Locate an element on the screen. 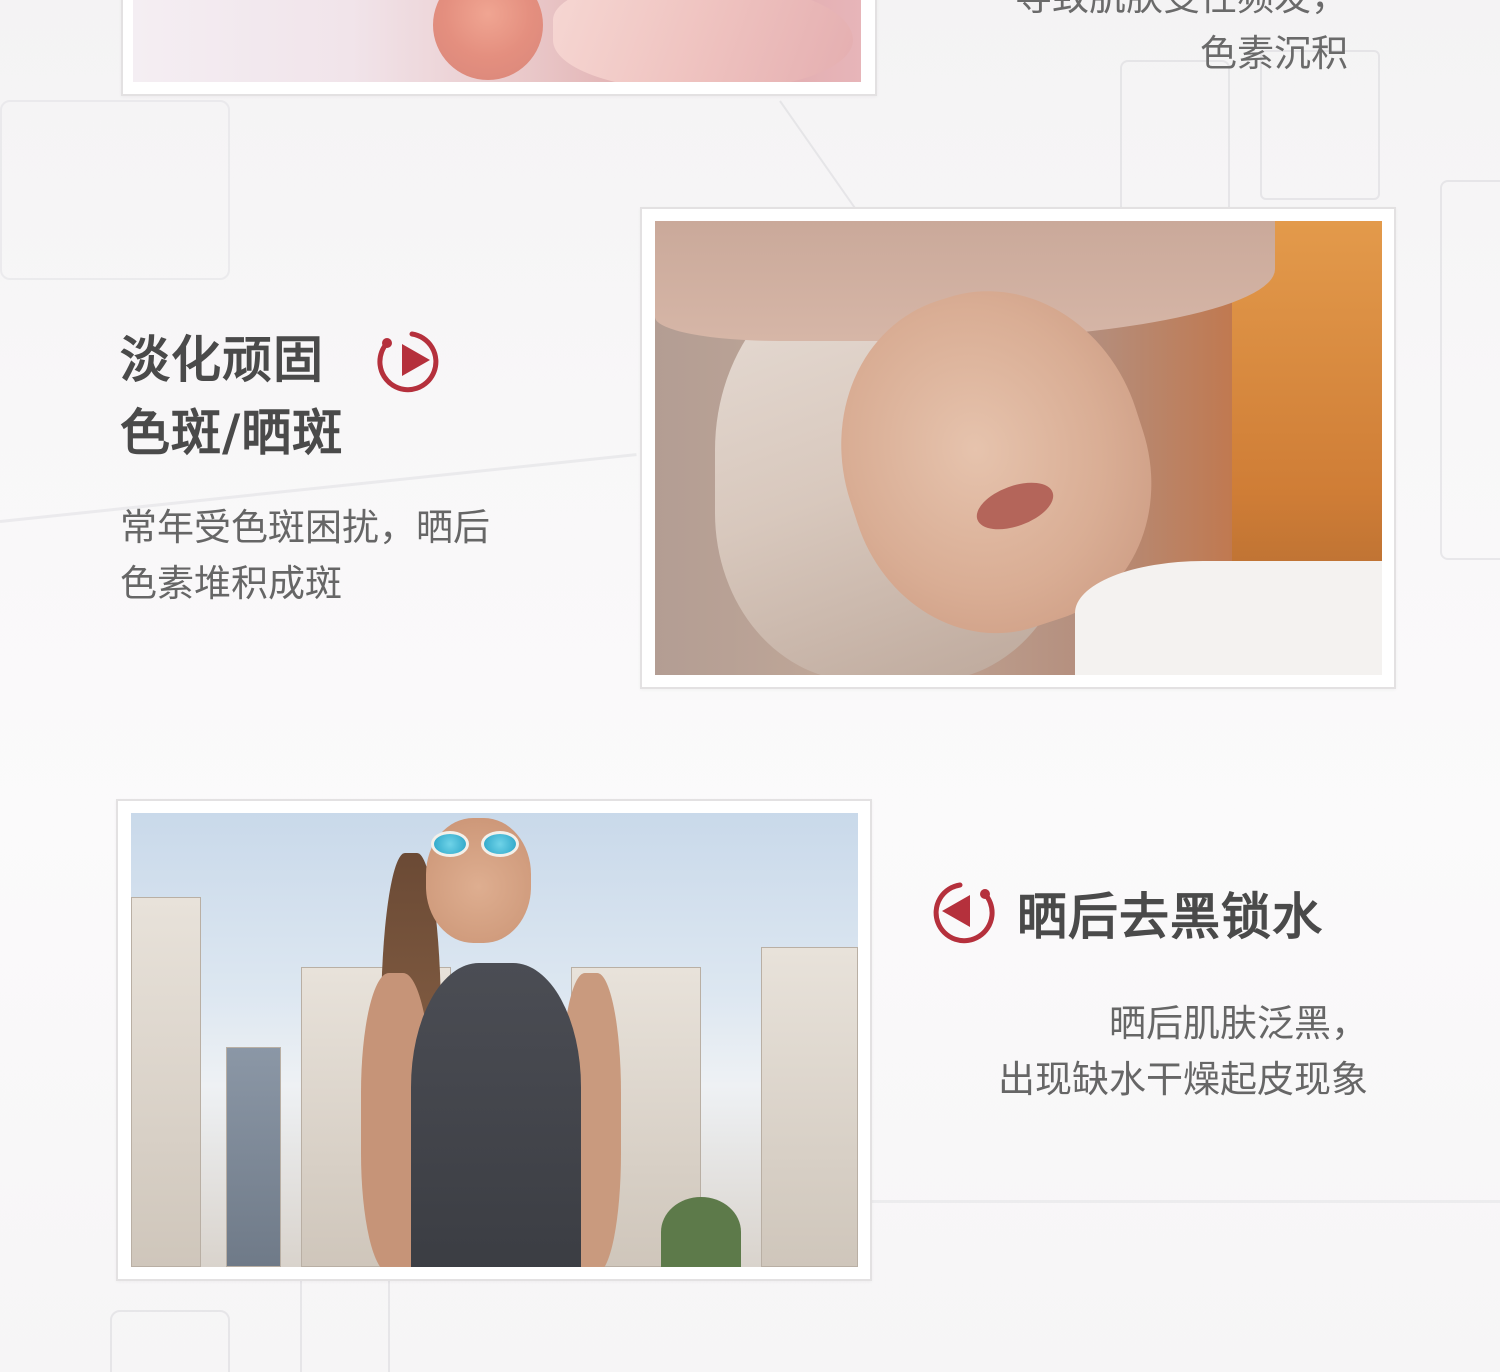 Image resolution: width=1500 pixels, height=1372 pixels. spots-description-line2: 色素堆积成斑 is located at coordinates (231, 583).